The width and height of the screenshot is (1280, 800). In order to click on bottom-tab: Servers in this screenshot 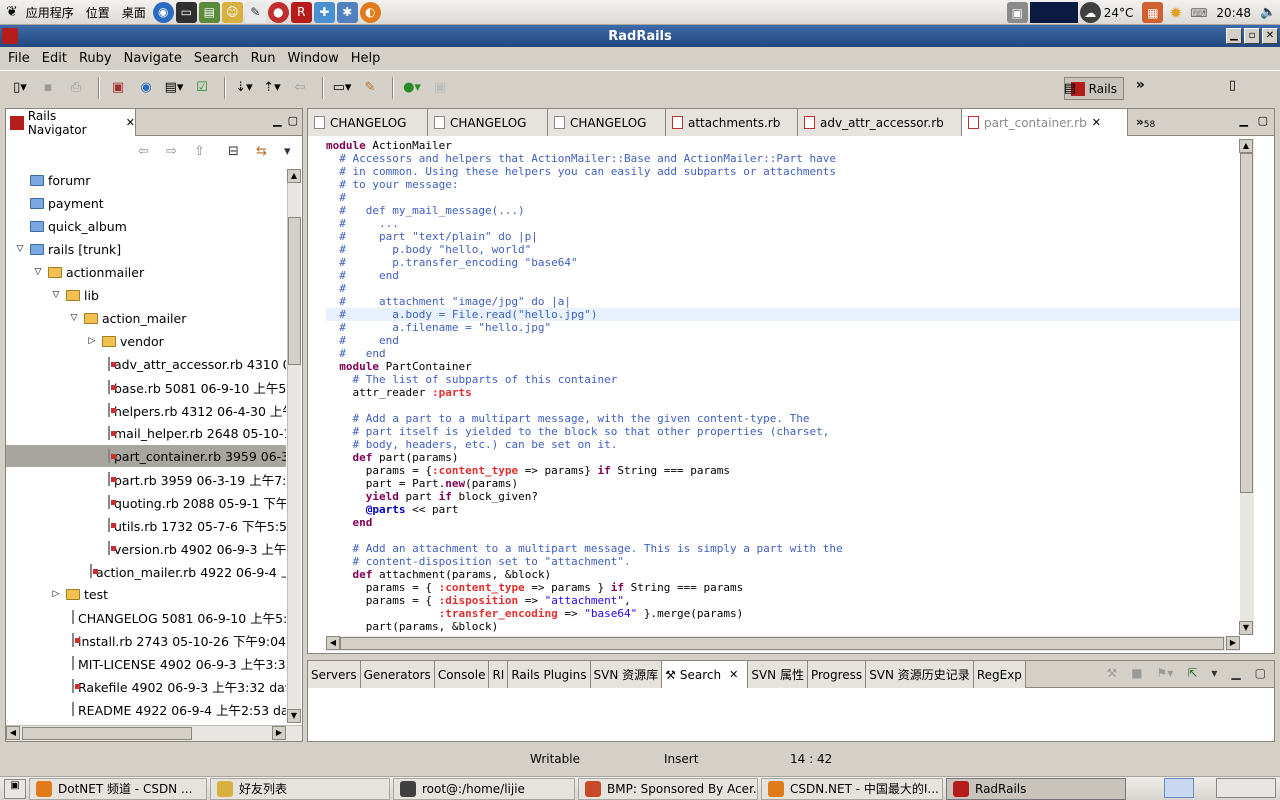, I will do `click(334, 674)`.